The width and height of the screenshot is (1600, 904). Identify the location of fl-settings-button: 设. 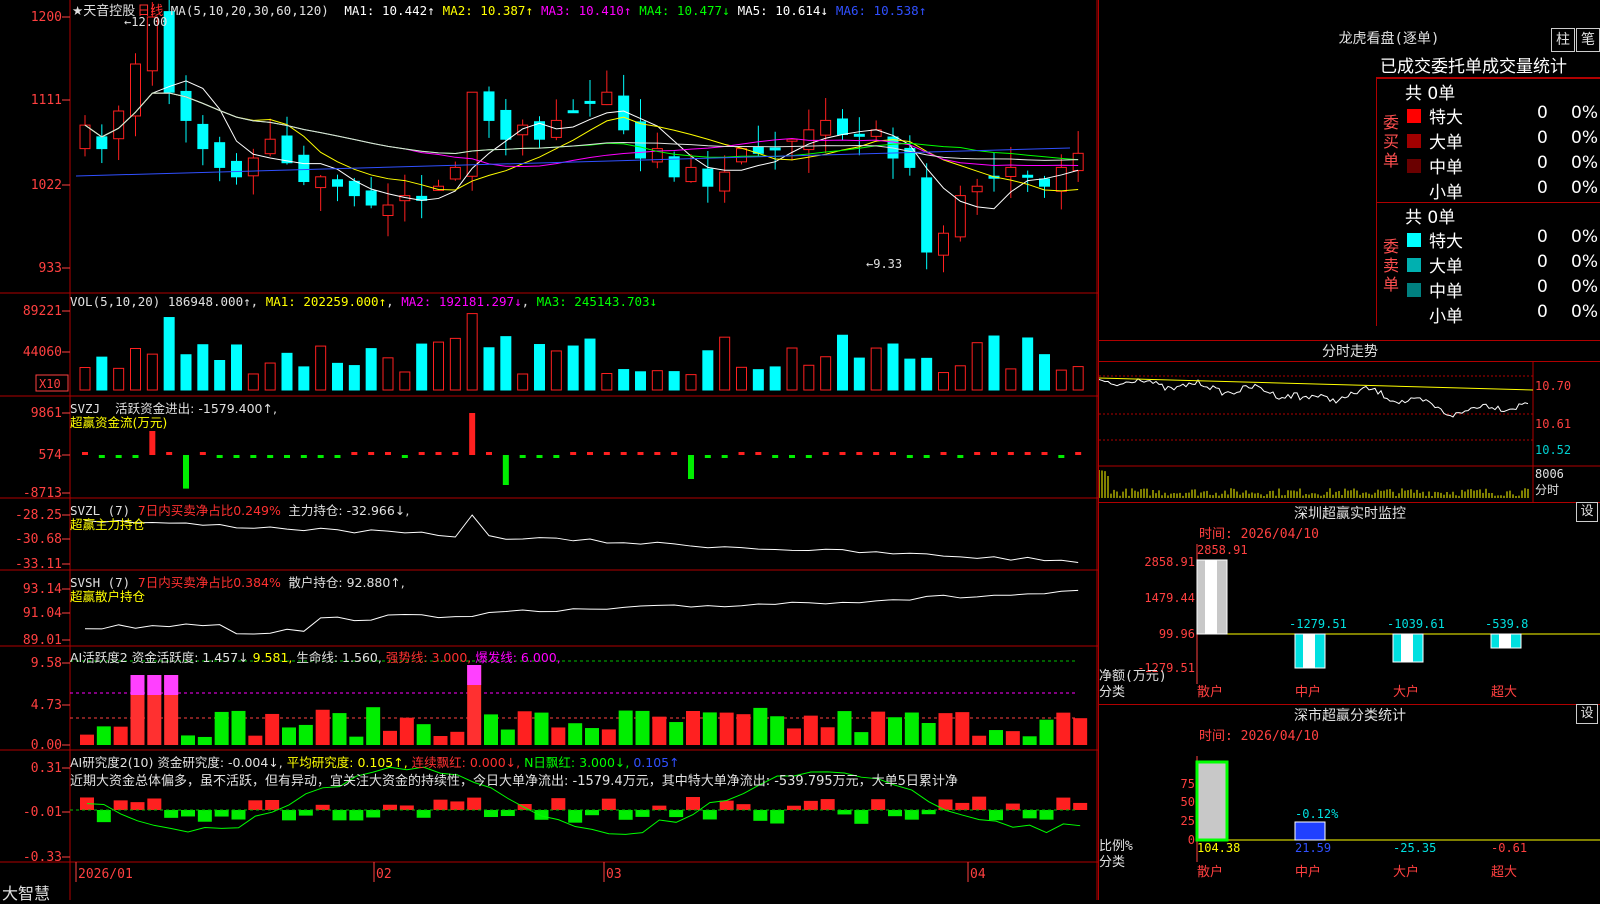
(1587, 714).